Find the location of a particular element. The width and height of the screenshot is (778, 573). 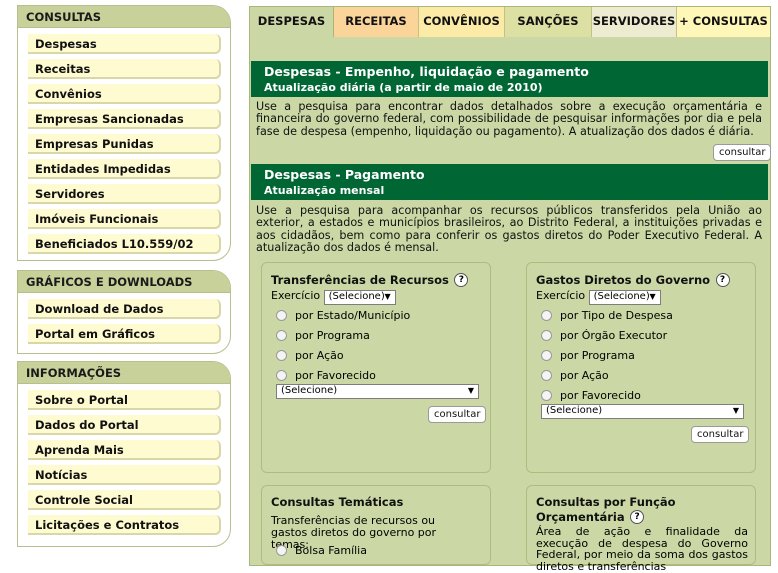

gastos-title: Gastos Diretos do Governo is located at coordinates (623, 280).